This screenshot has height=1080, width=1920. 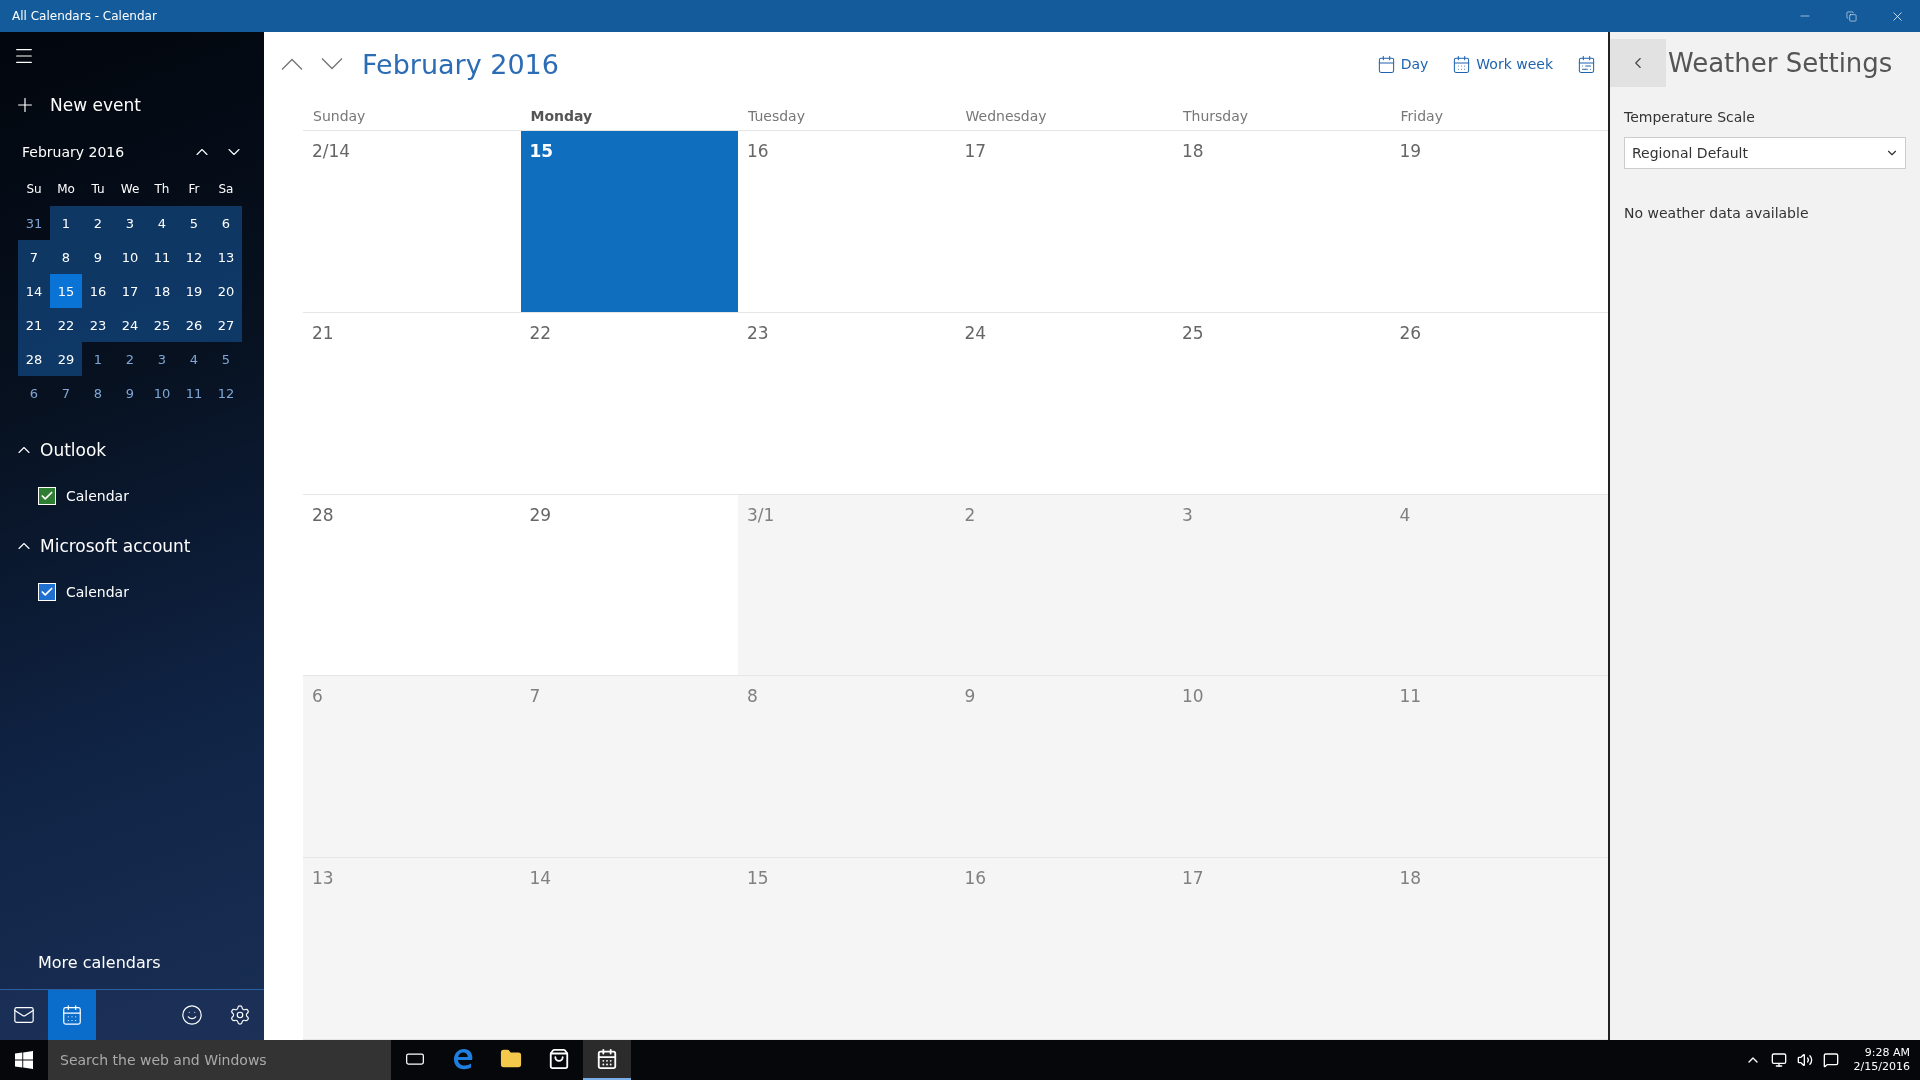 What do you see at coordinates (1193, 696) in the screenshot?
I see `day-number: 10` at bounding box center [1193, 696].